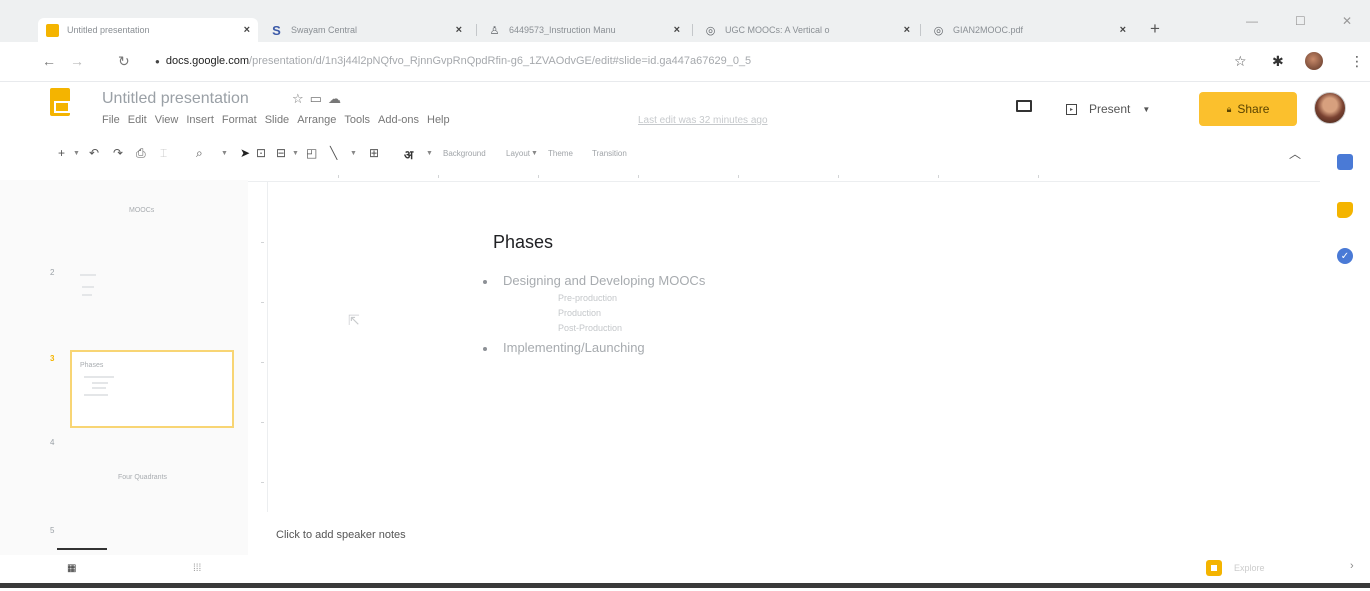 This screenshot has height=591, width=1370. I want to click on layout-button: Layout, so click(518, 153).